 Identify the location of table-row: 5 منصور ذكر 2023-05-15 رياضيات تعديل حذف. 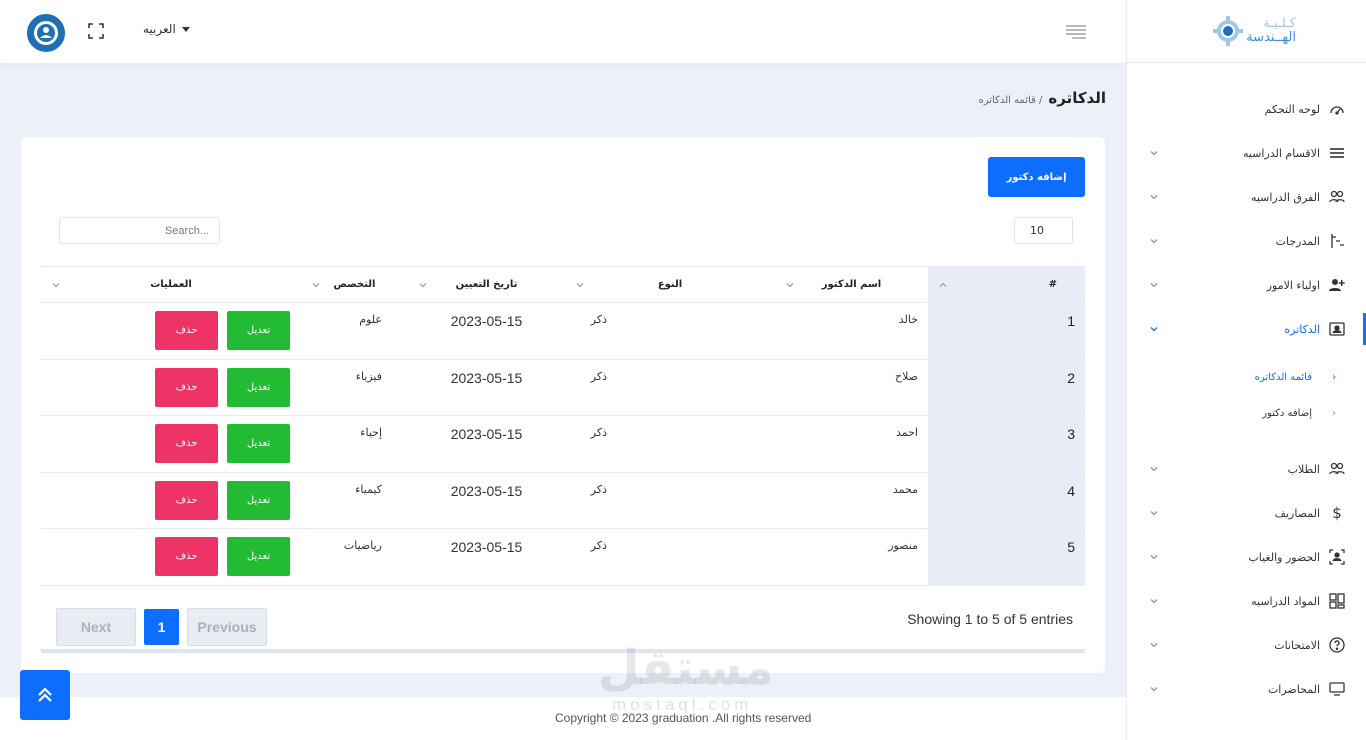
(563, 557).